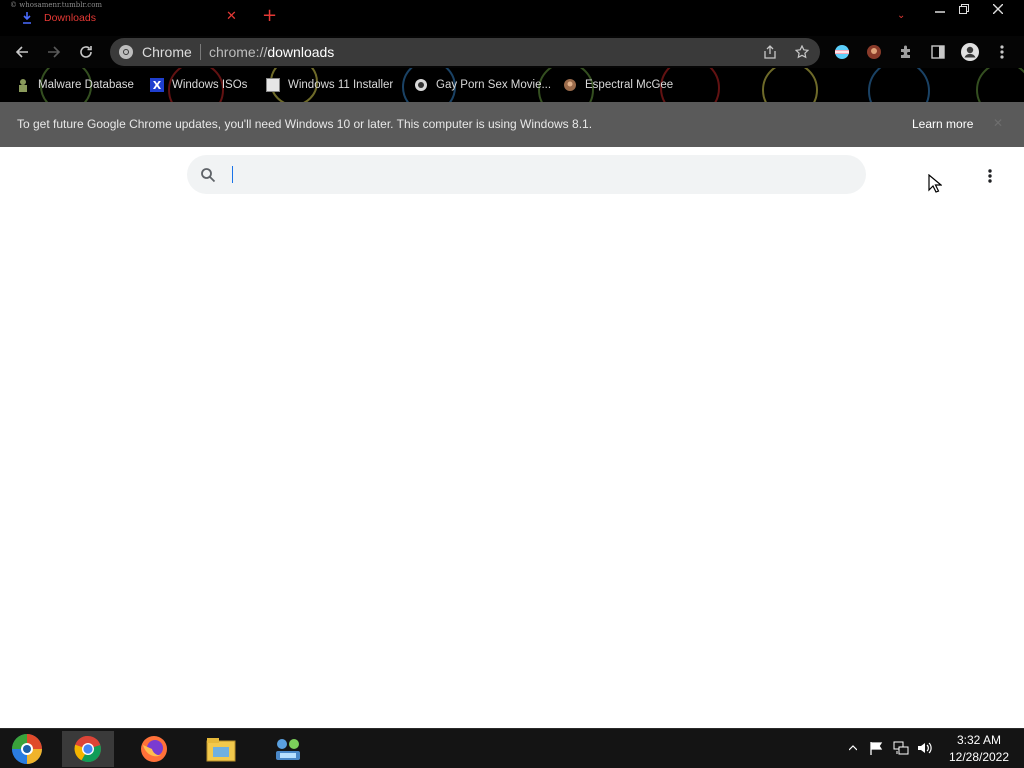  I want to click on puzzle-icon, so click(905, 51).